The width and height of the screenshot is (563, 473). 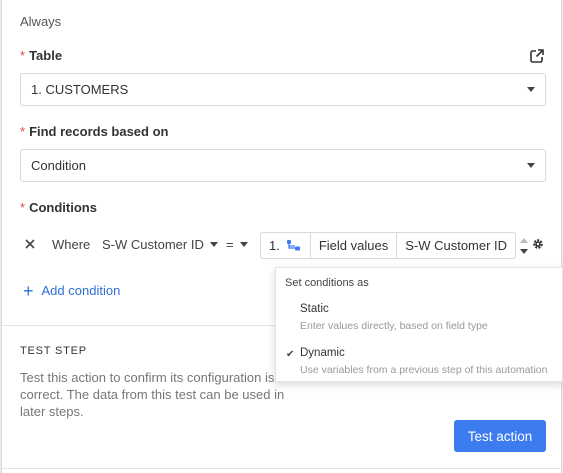 I want to click on menu-item-title: Dynamic, so click(x=322, y=353).